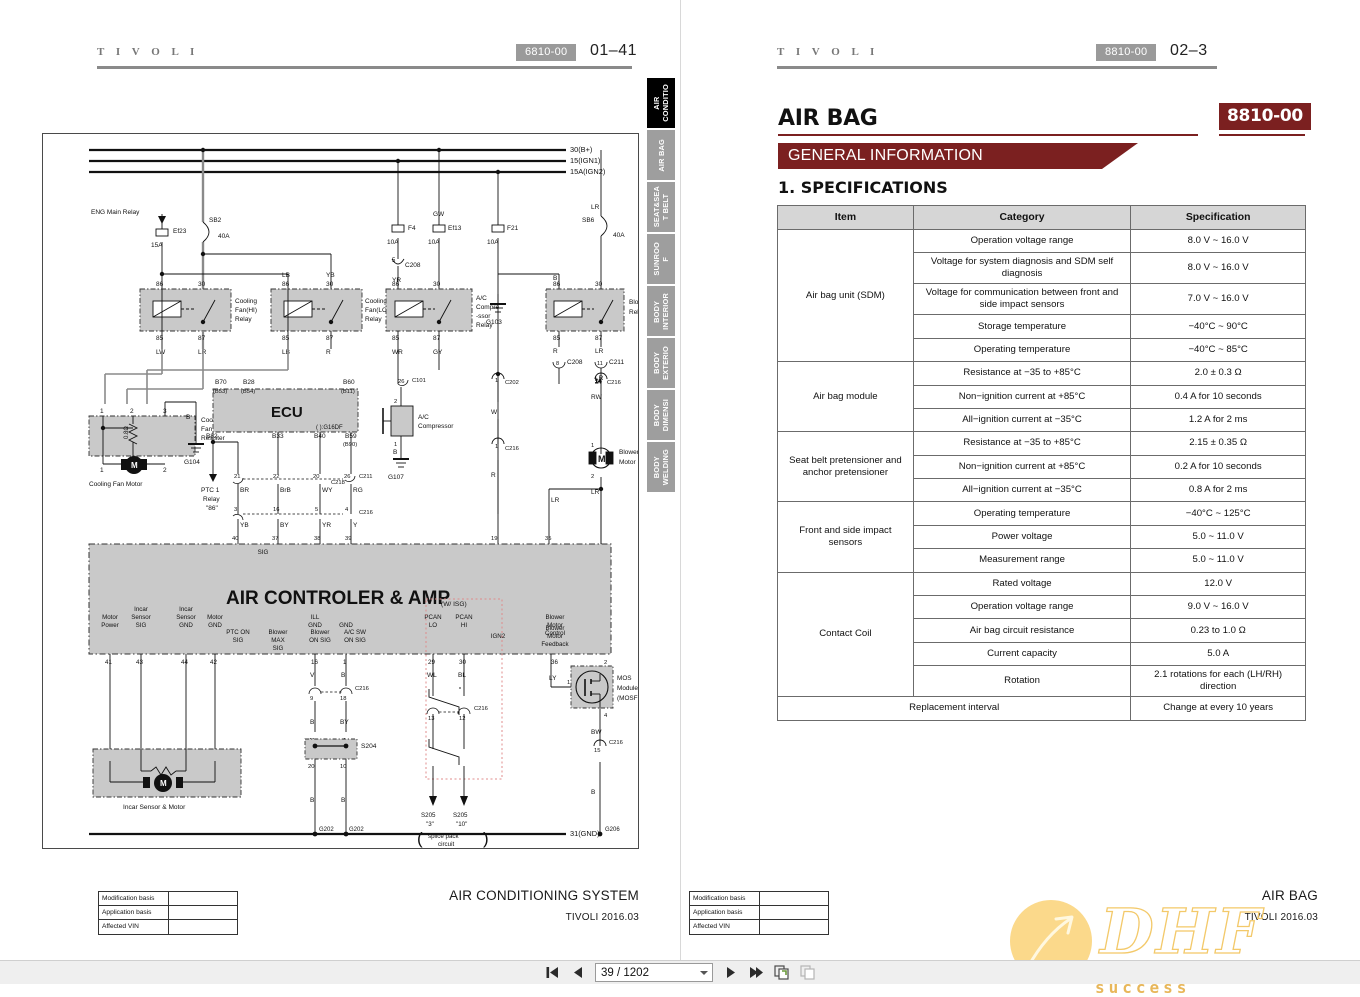 The width and height of the screenshot is (1360, 997). I want to click on svg-text: 20, so click(311, 767).